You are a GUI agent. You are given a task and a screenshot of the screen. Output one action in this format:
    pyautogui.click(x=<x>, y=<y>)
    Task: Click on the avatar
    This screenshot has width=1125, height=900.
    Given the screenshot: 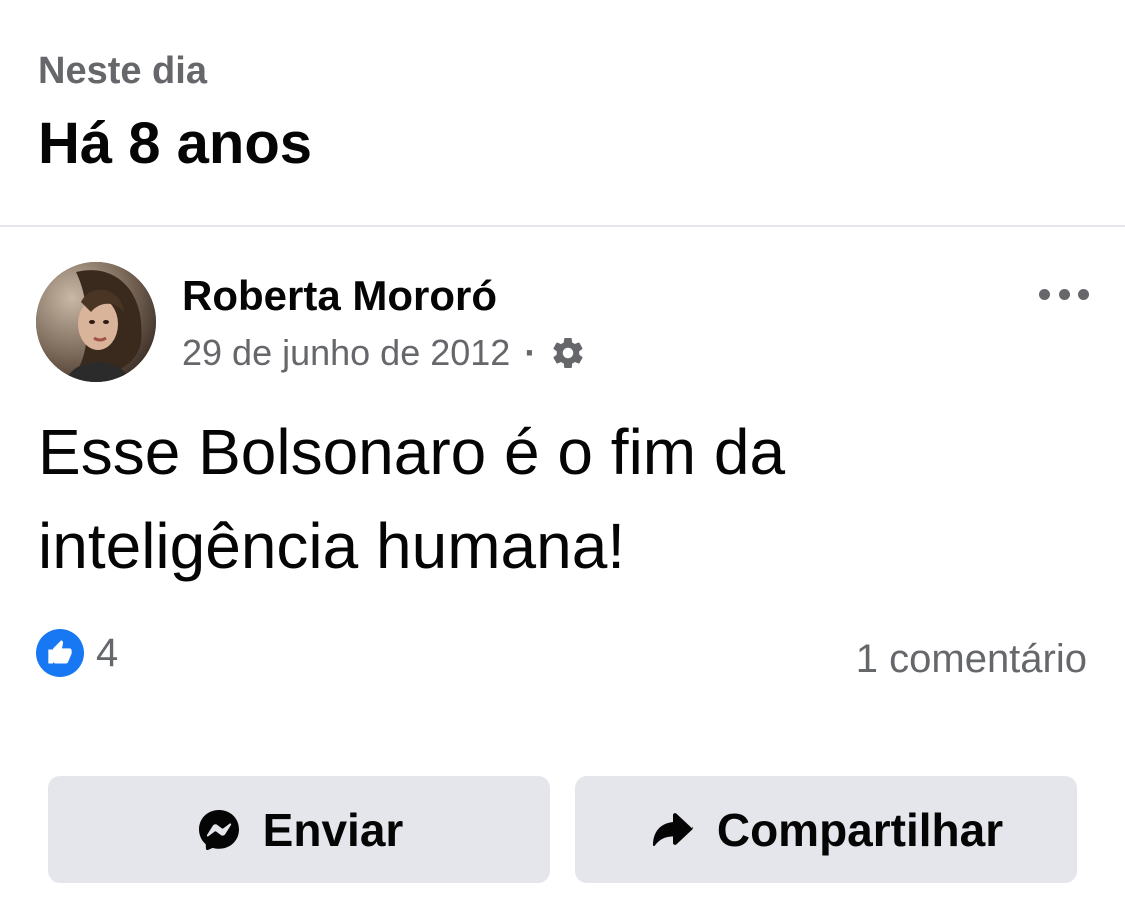 What is the action you would take?
    pyautogui.click(x=96, y=322)
    